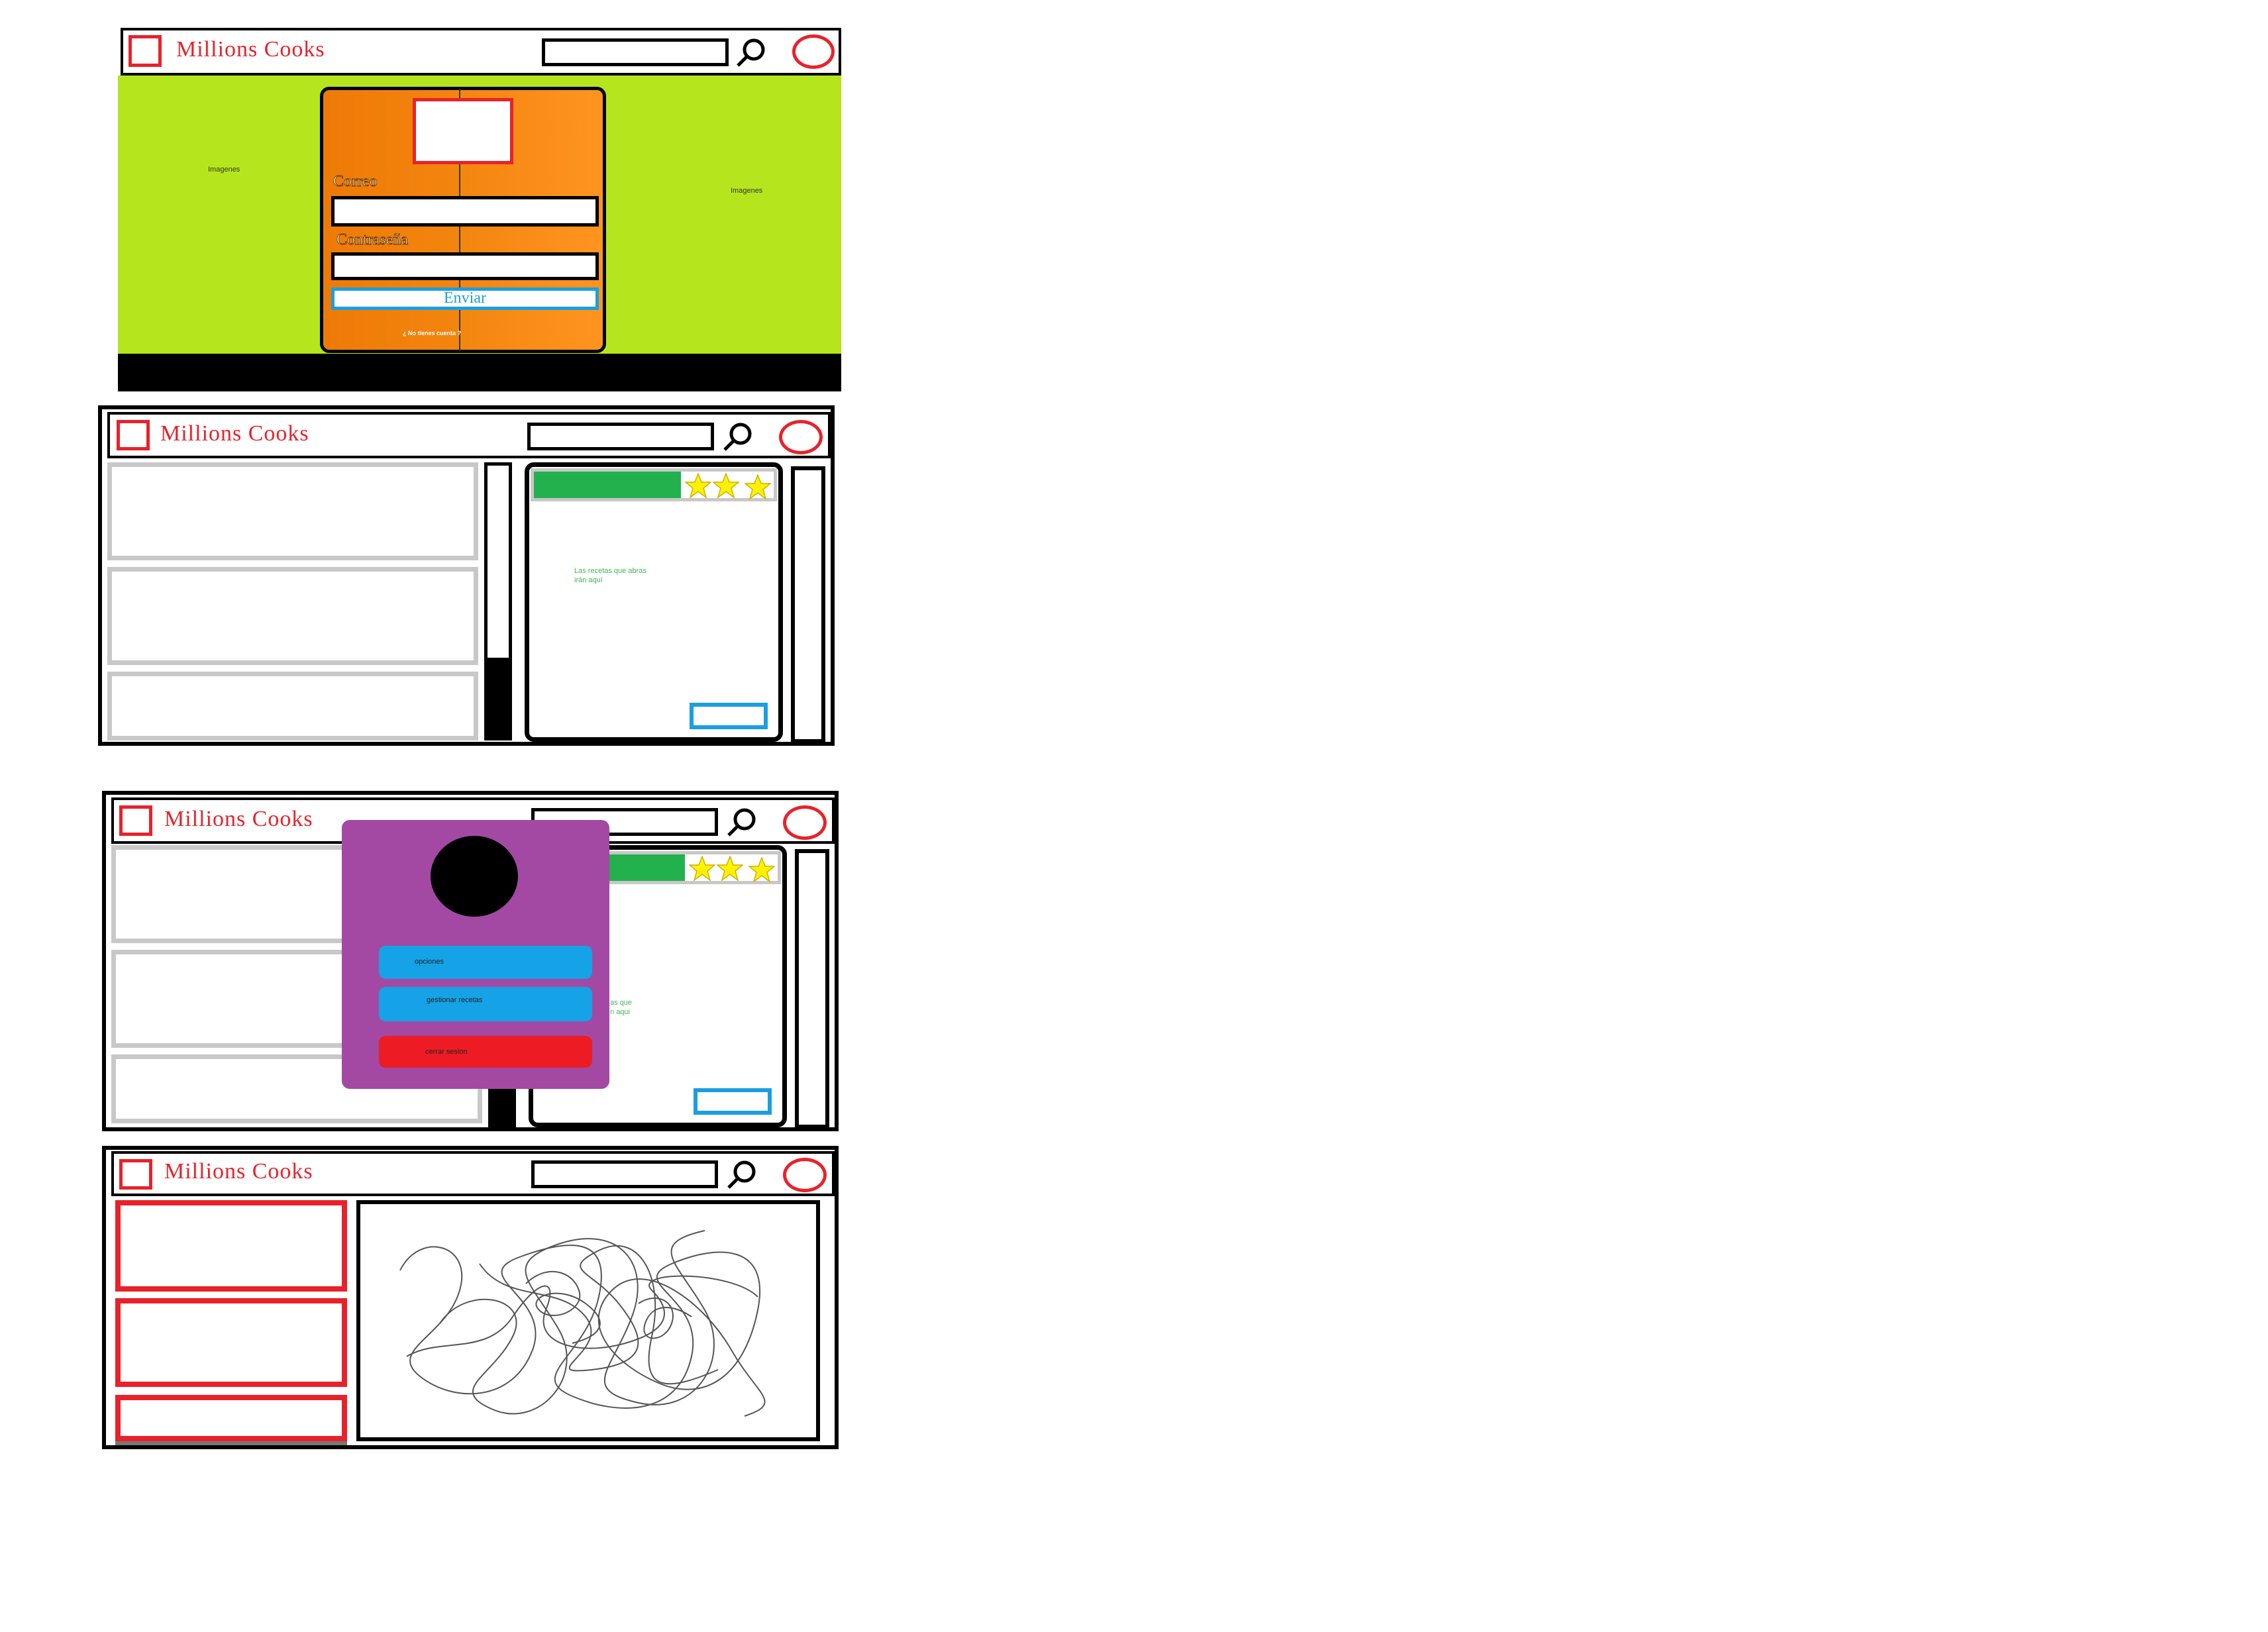  I want to click on submit-button: Enviar, so click(465, 298).